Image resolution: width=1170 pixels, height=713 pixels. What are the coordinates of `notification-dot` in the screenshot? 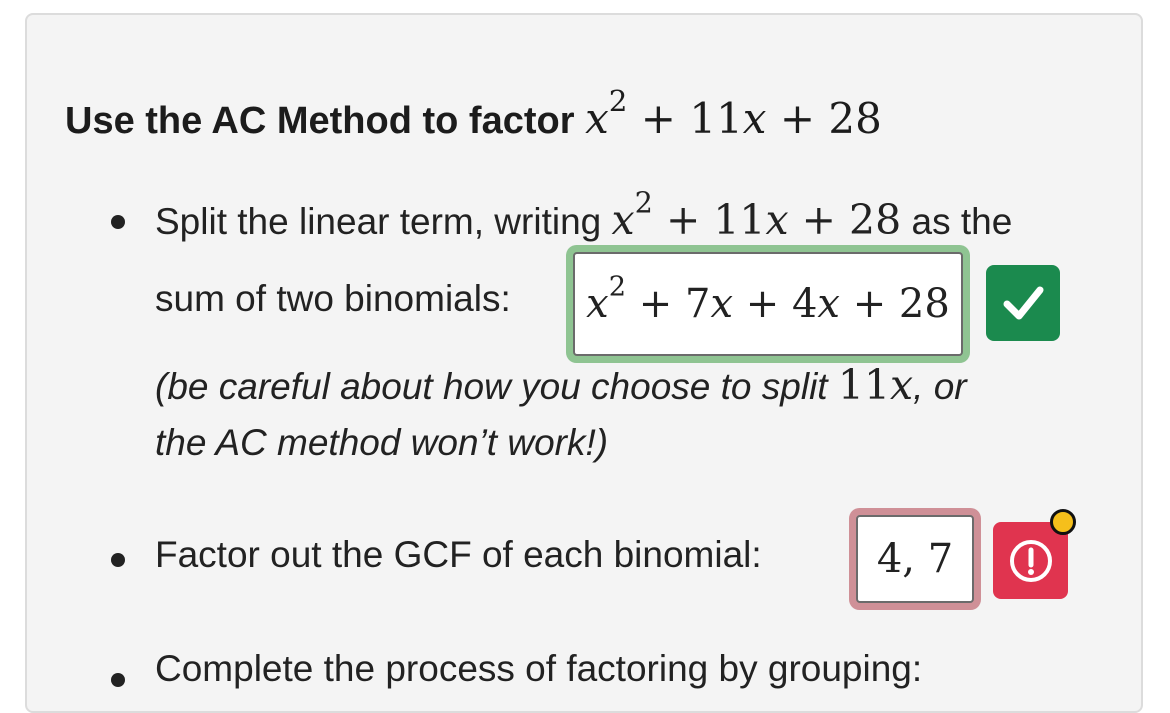 It's located at (1063, 522).